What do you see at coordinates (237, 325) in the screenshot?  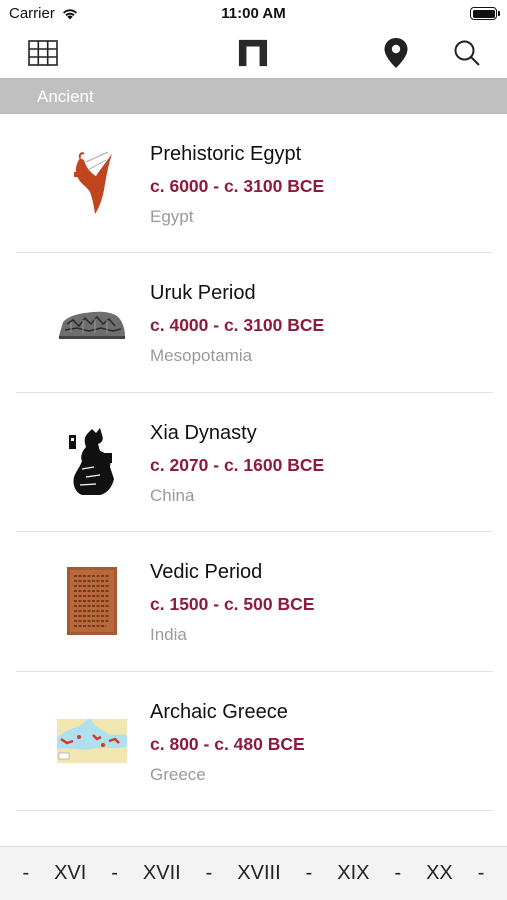 I see `period-dates: c. 4000 - c. 3100 BCE` at bounding box center [237, 325].